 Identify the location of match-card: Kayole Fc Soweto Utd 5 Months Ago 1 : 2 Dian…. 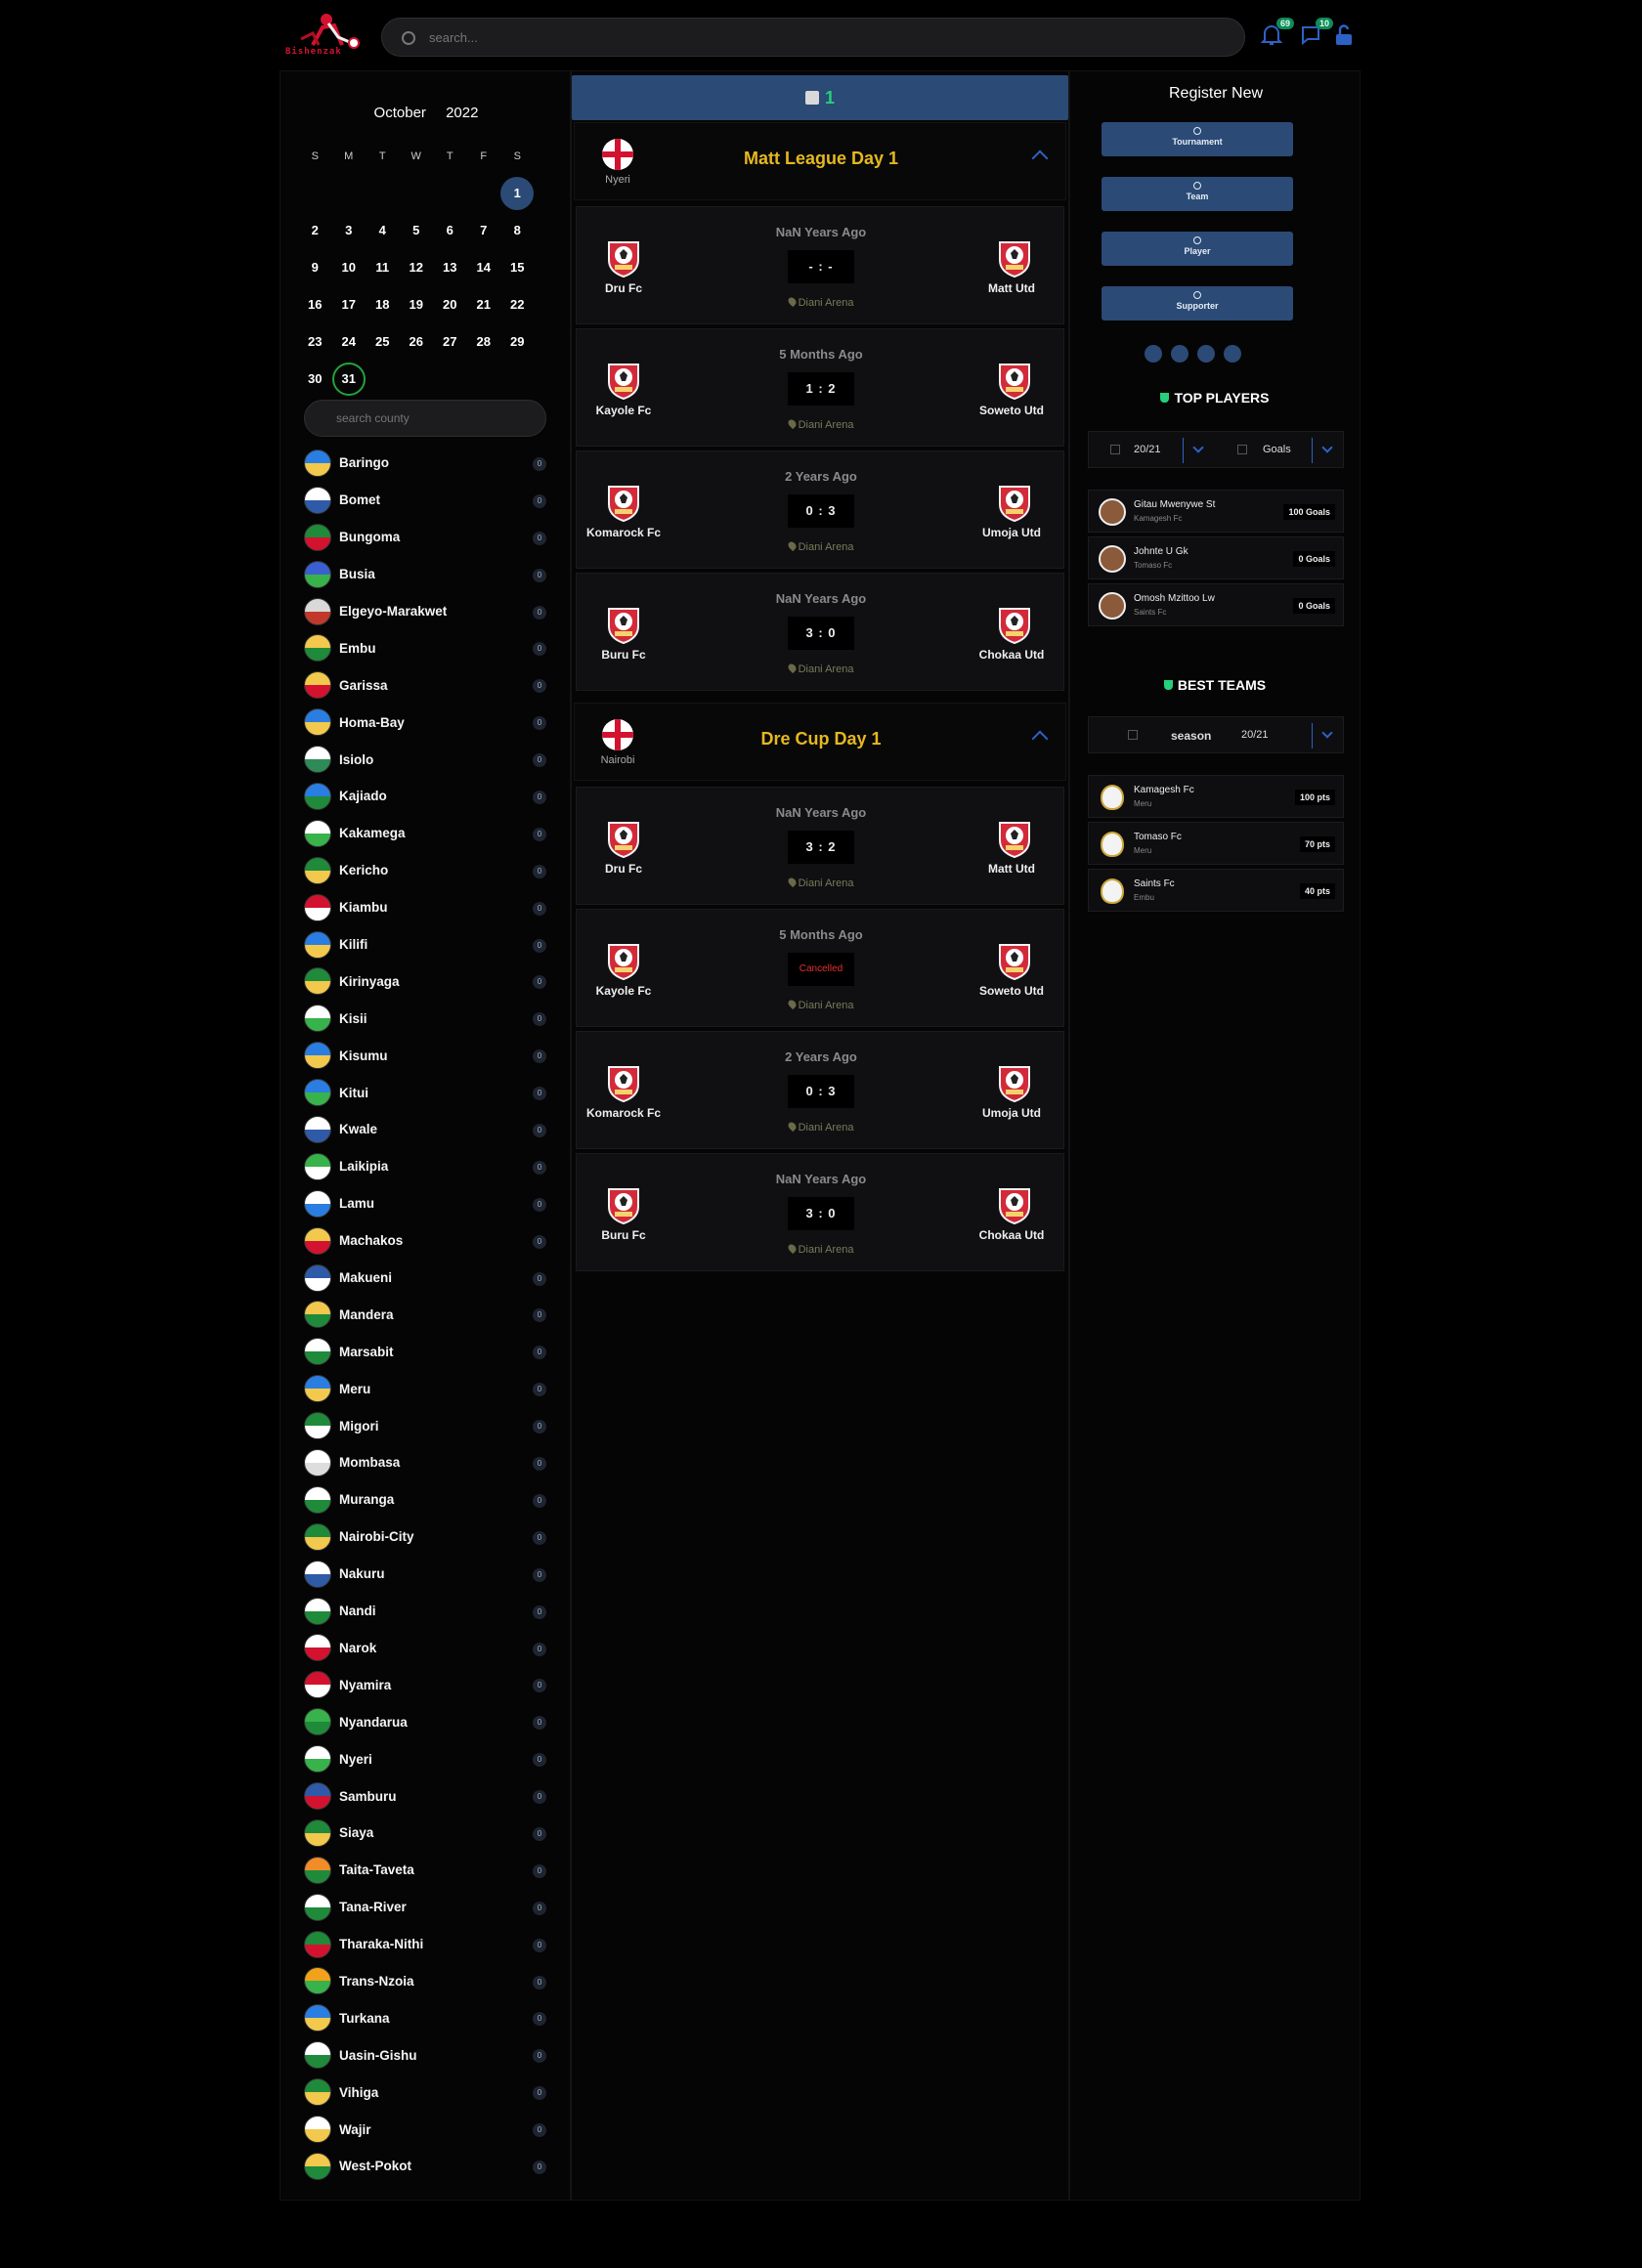
(820, 387).